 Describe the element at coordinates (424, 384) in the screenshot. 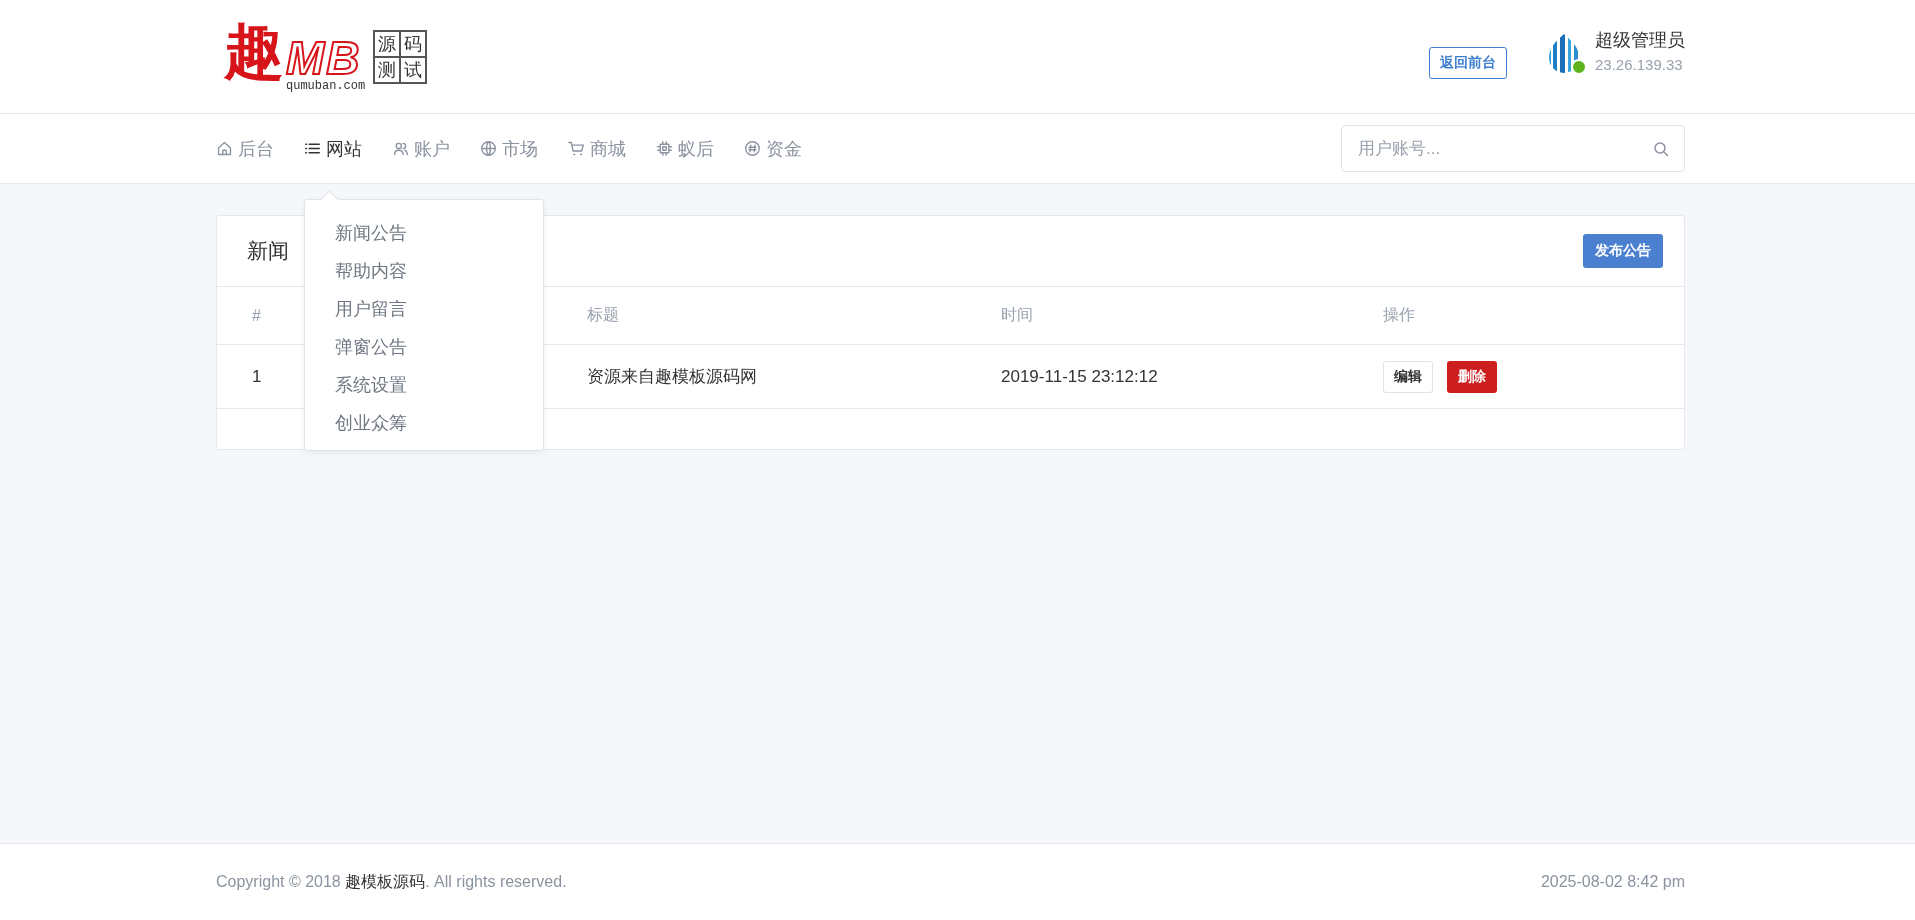

I see `menu-item: 系统设置` at that location.